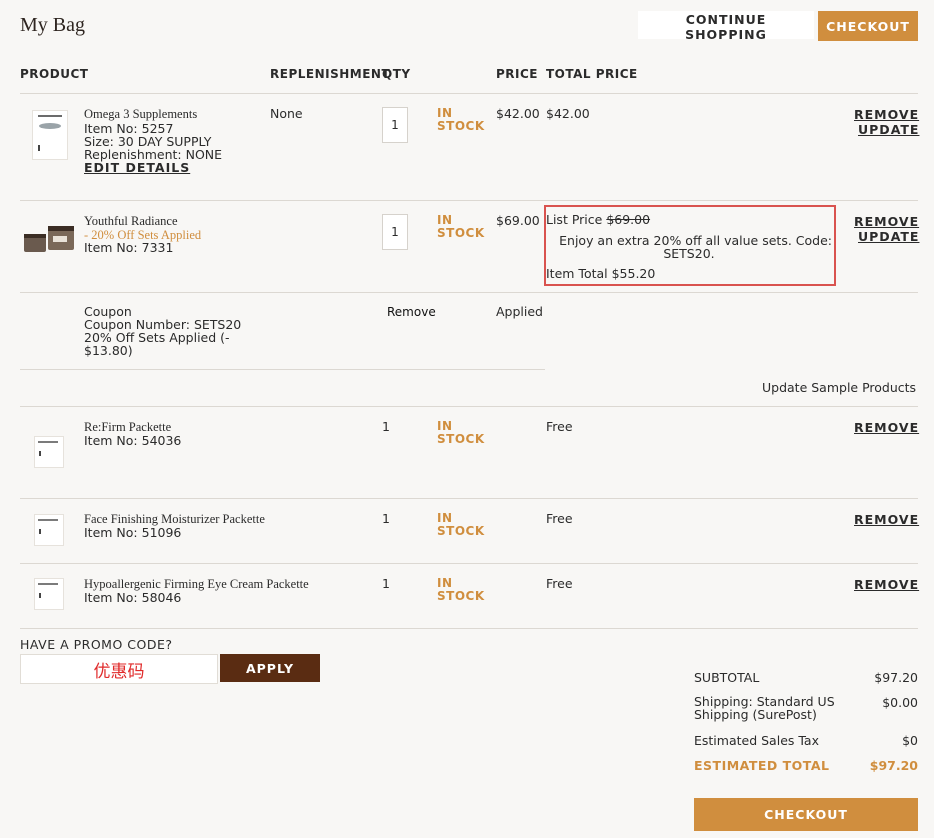 The width and height of the screenshot is (934, 838). Describe the element at coordinates (517, 74) in the screenshot. I see `column-header-price: PRICE` at that location.